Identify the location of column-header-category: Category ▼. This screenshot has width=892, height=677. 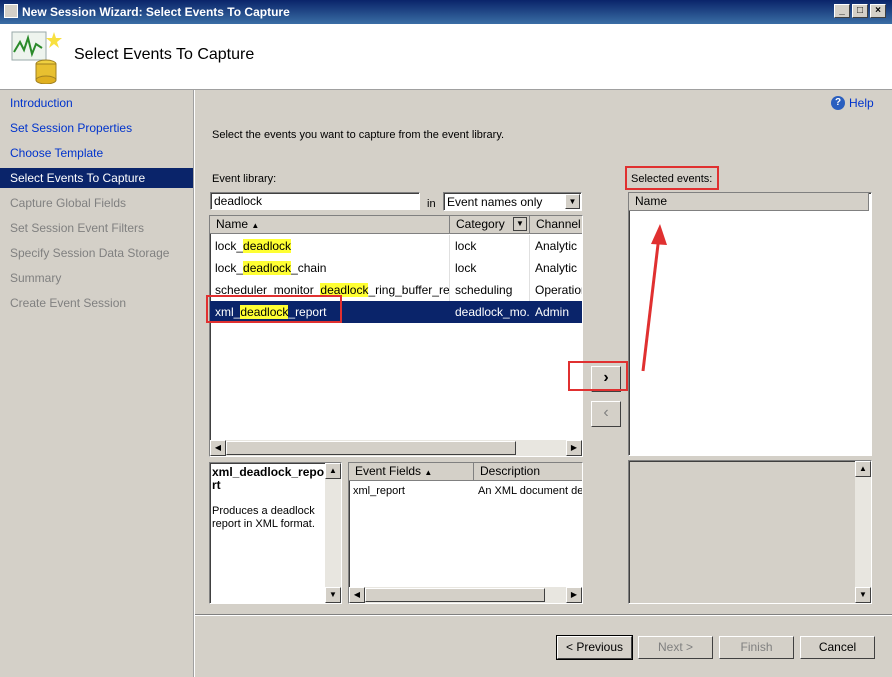
(490, 225).